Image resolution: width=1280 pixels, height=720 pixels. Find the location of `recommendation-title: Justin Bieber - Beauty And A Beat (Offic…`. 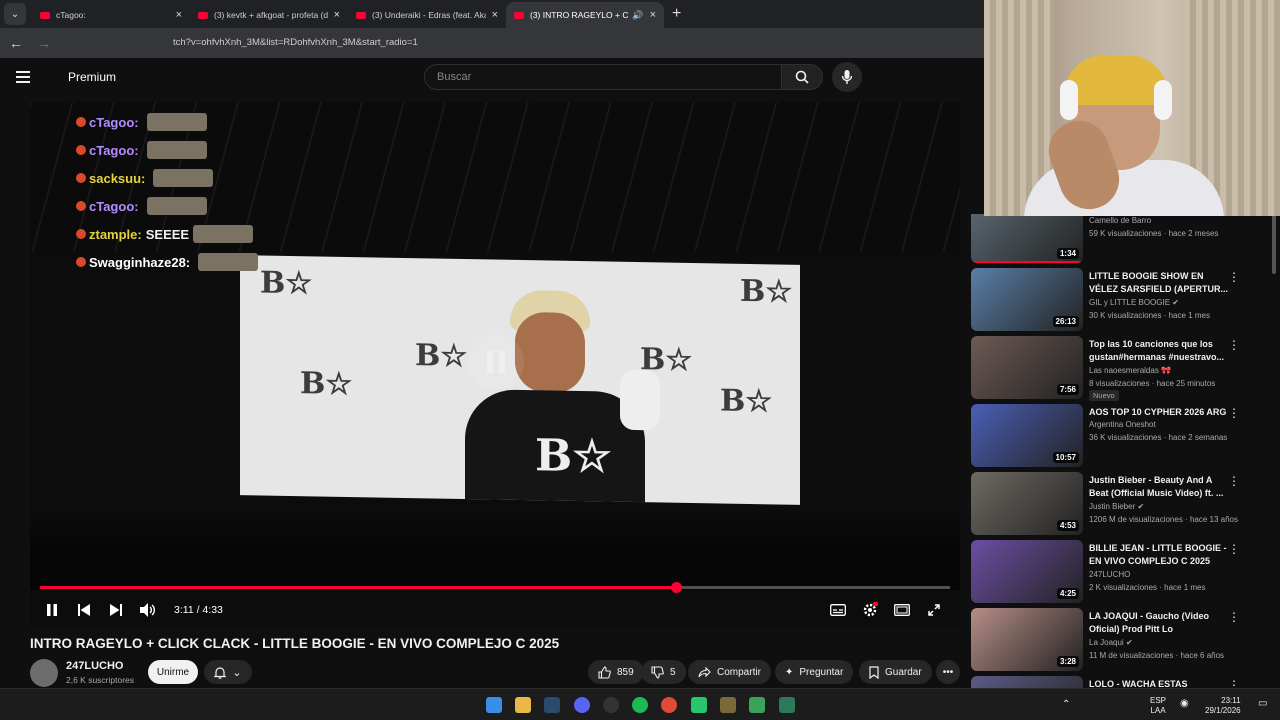

recommendation-title: Justin Bieber - Beauty And A Beat (Offic… is located at coordinates (1159, 487).